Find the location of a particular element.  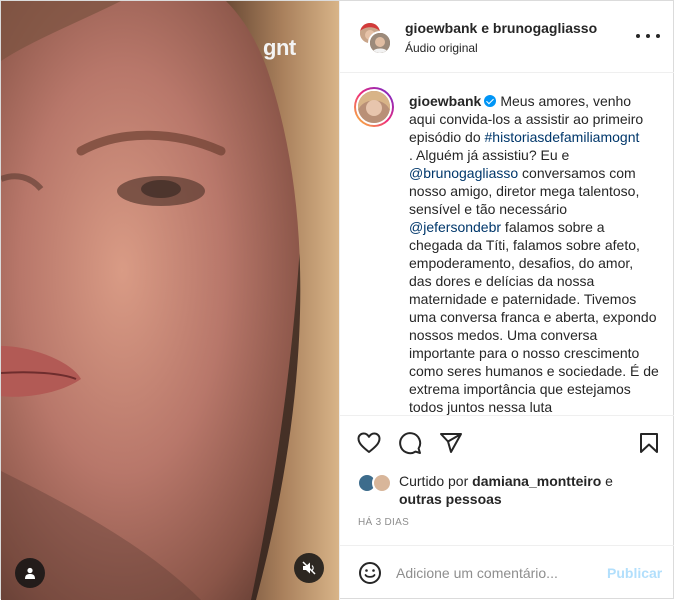

share-button is located at coordinates (451, 443).